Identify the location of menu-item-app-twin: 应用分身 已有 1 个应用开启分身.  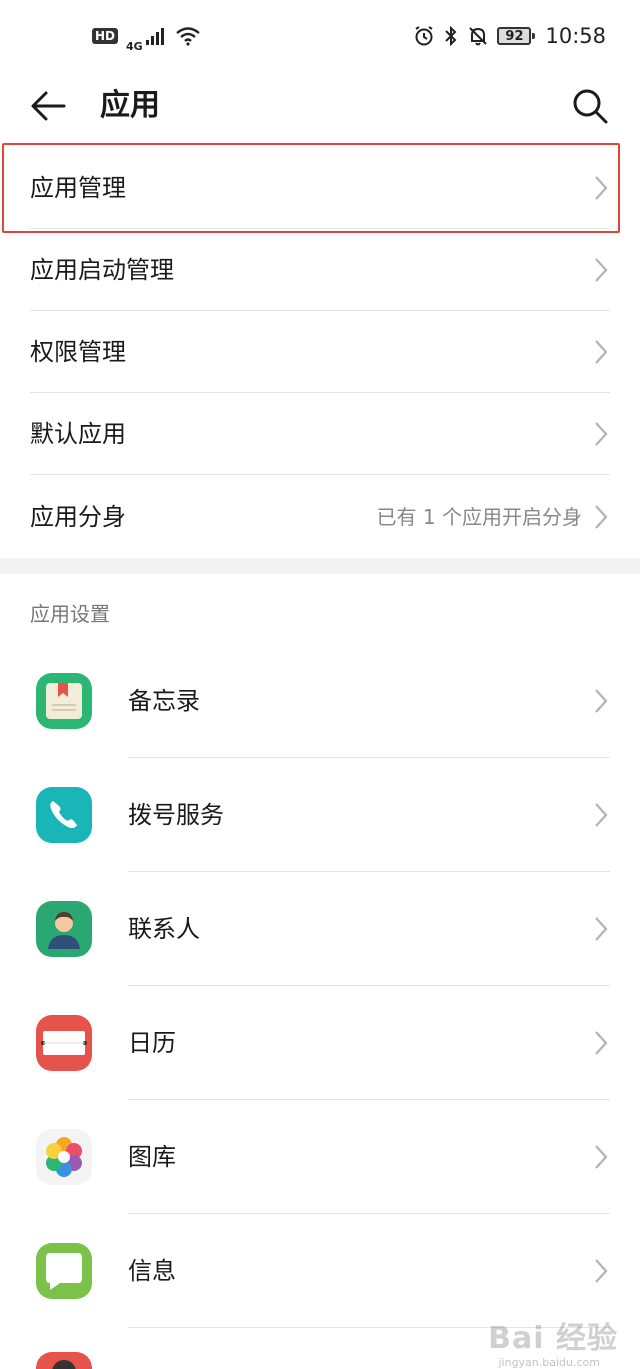
(320, 517).